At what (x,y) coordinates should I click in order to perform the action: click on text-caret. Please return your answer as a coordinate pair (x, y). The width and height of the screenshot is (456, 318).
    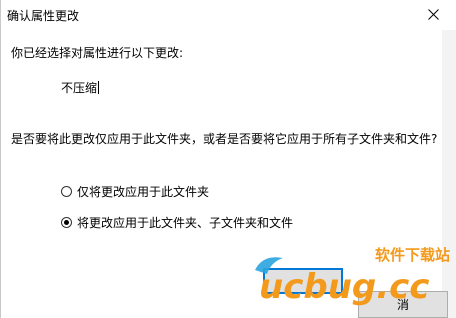
    Looking at the image, I should click on (99, 87).